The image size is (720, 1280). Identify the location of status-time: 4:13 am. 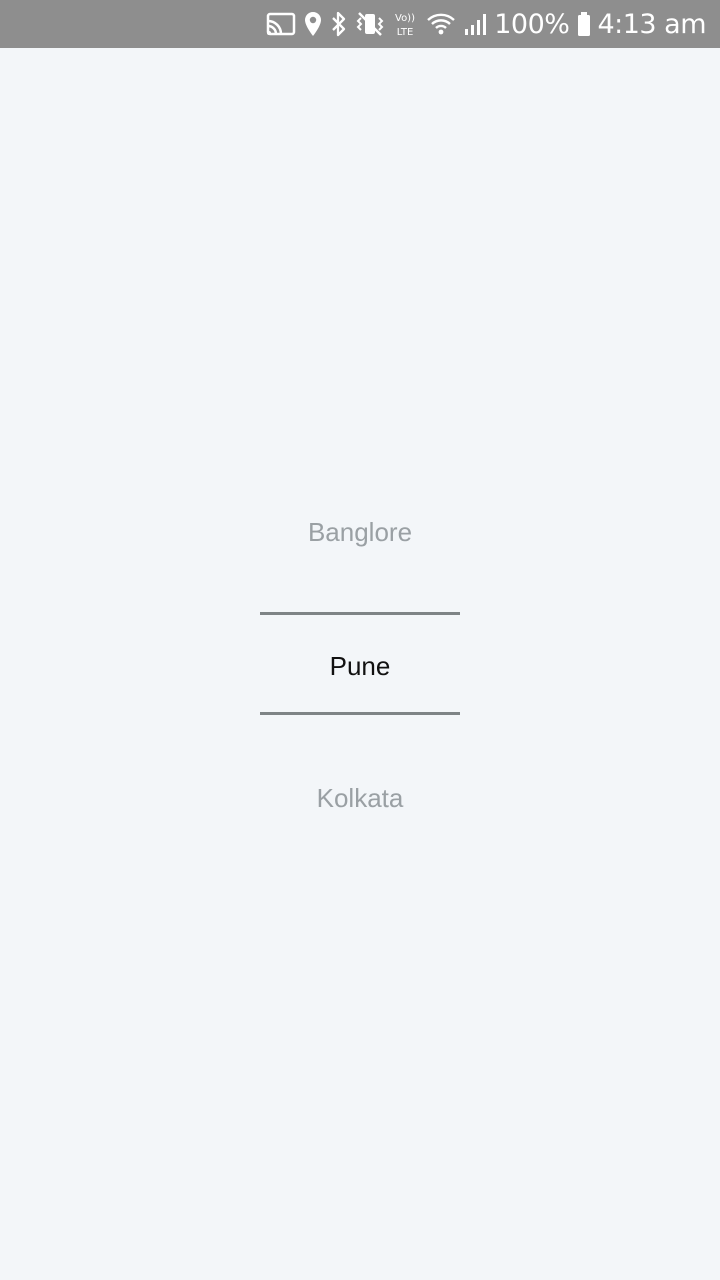
(651, 24).